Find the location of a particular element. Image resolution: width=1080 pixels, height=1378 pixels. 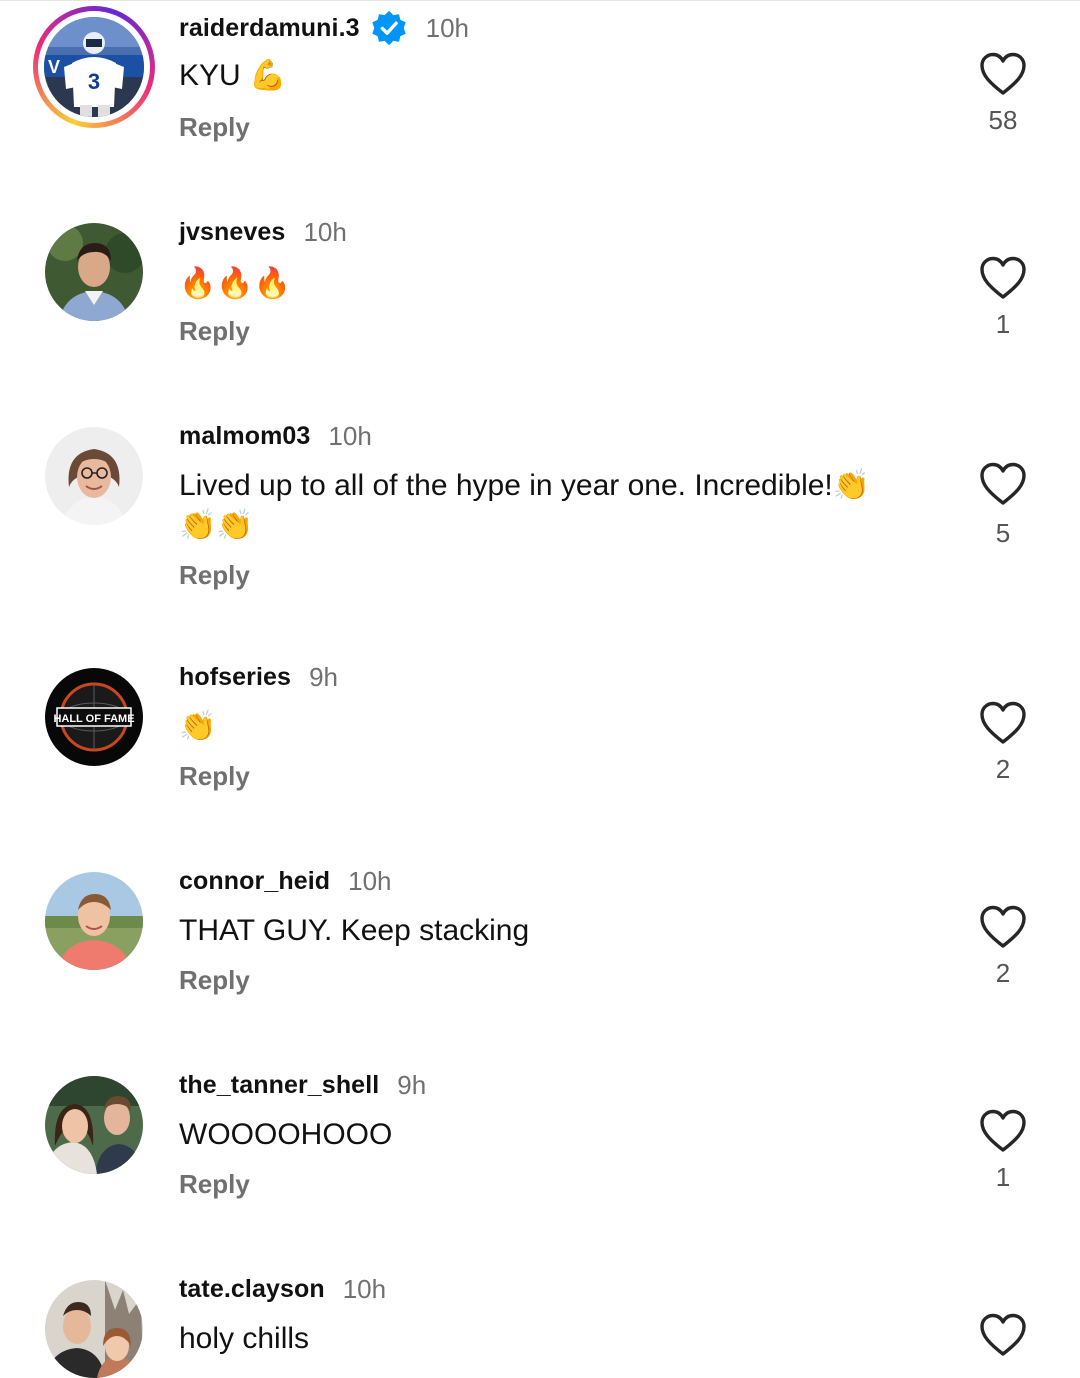

avatar: V 3 is located at coordinates (94, 67).